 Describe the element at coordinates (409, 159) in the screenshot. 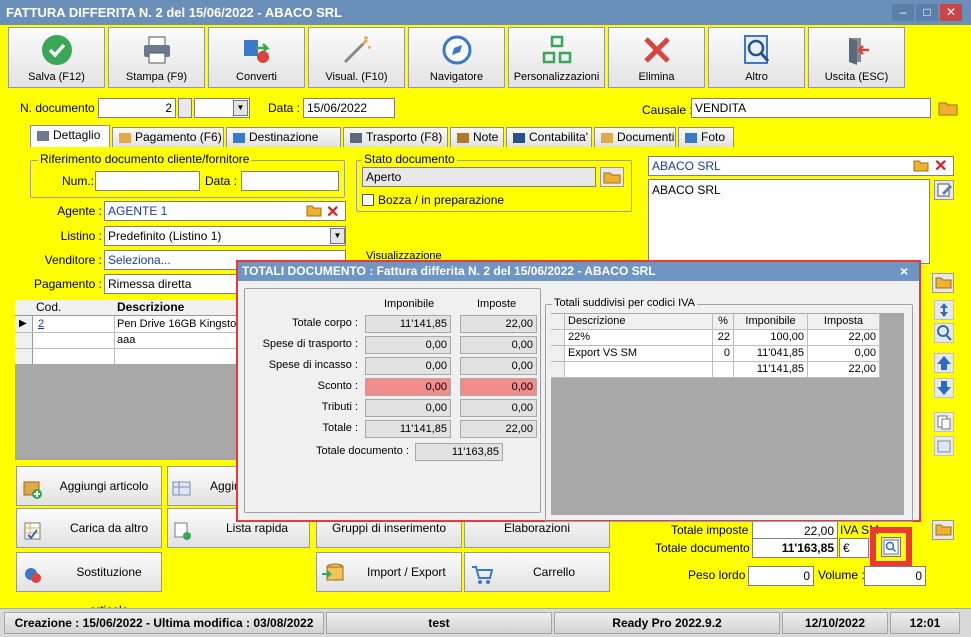

I see `stato-title: Stato documento` at that location.